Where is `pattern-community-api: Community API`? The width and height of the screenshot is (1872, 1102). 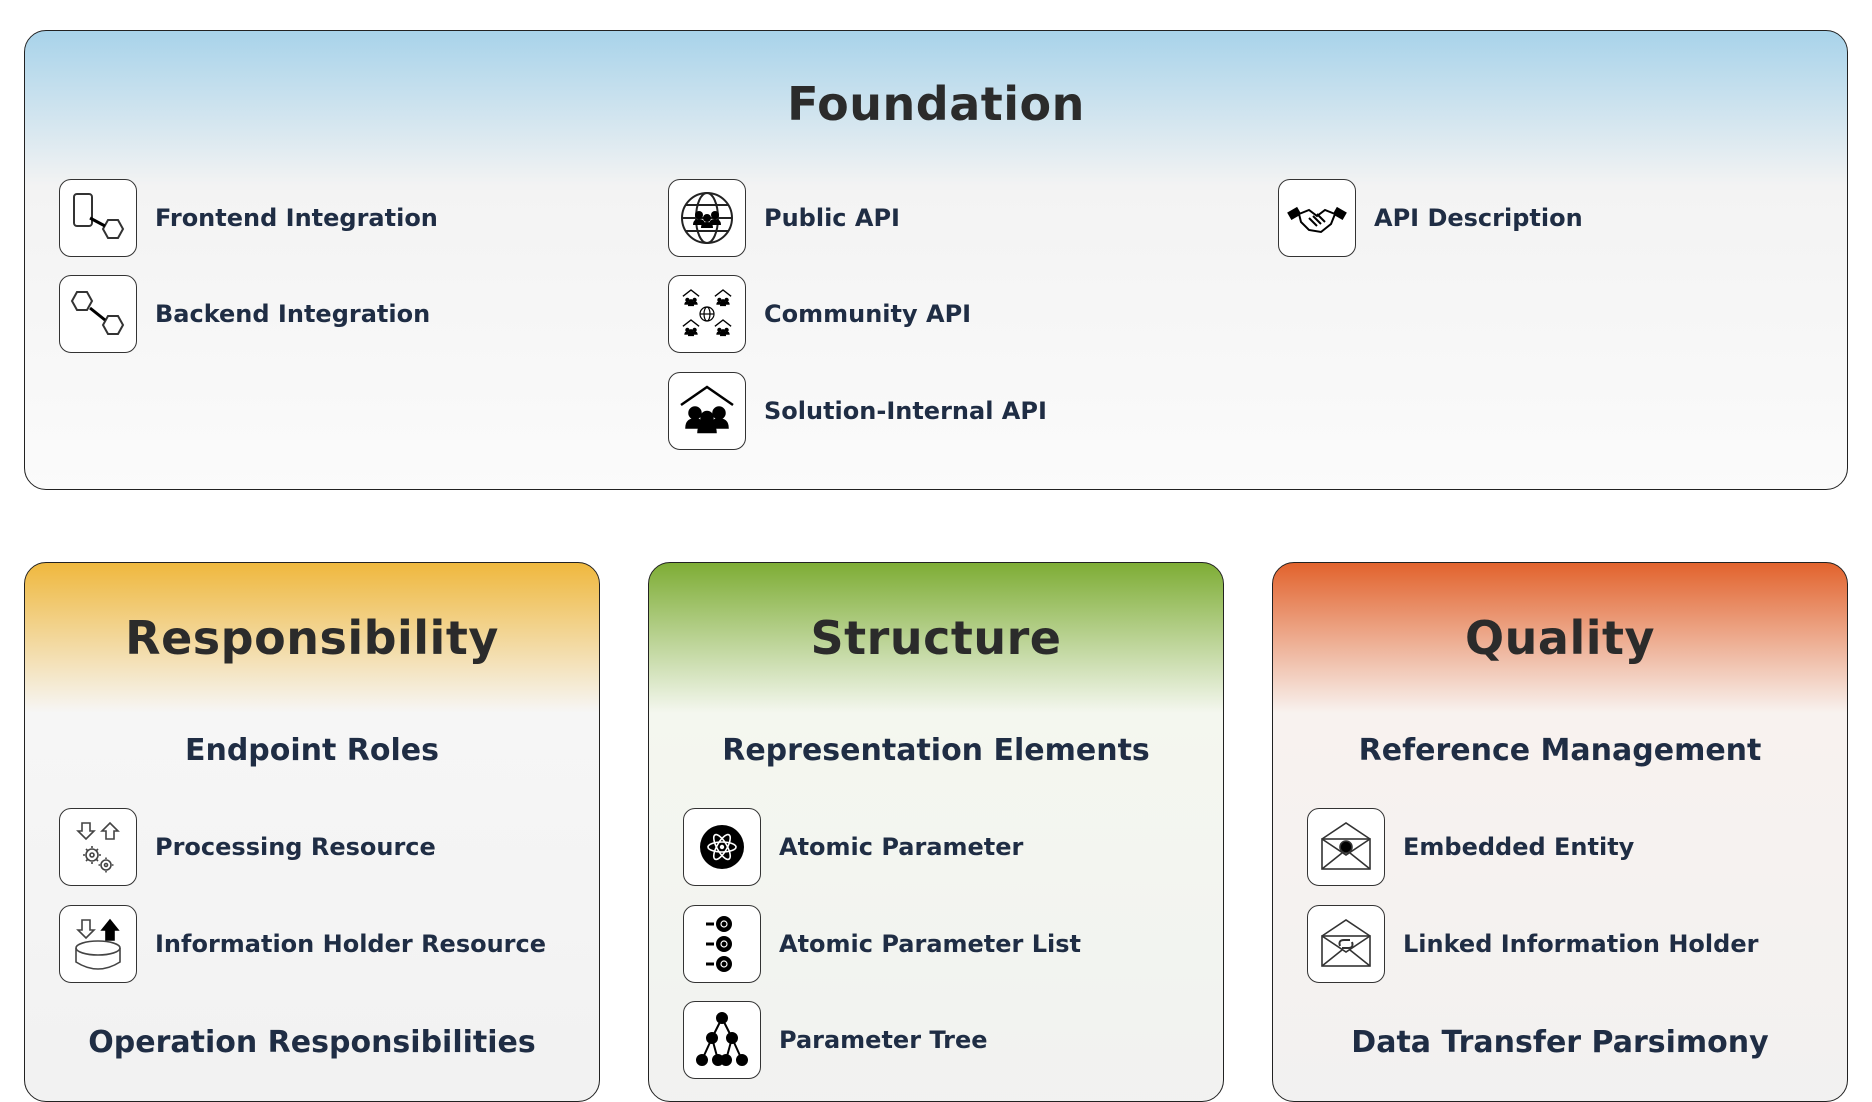 pattern-community-api: Community API is located at coordinates (819, 314).